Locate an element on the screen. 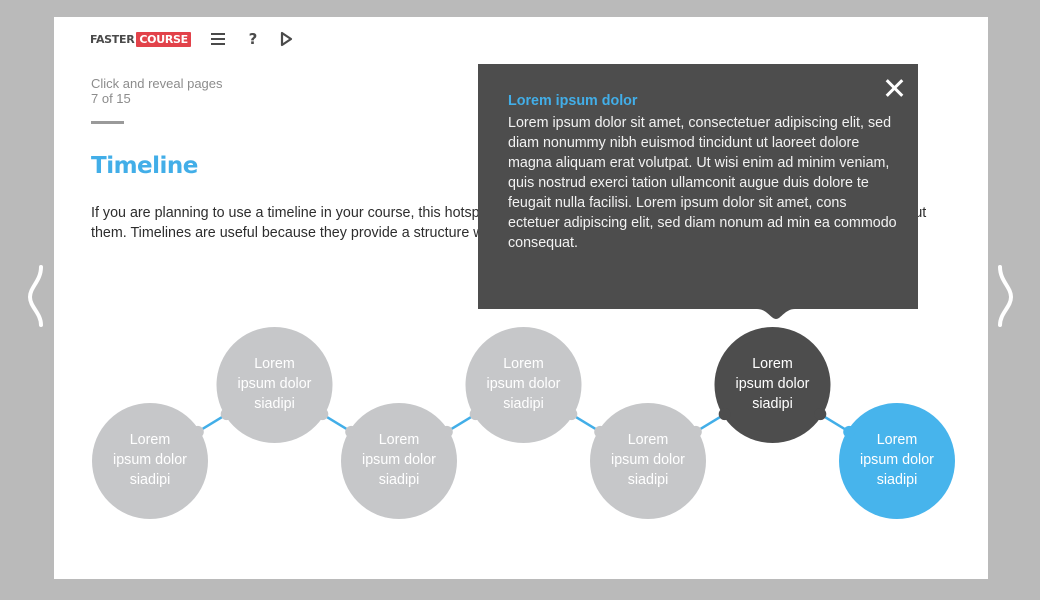 This screenshot has width=1040, height=600. chevron-right-icon is located at coordinates (1006, 296).